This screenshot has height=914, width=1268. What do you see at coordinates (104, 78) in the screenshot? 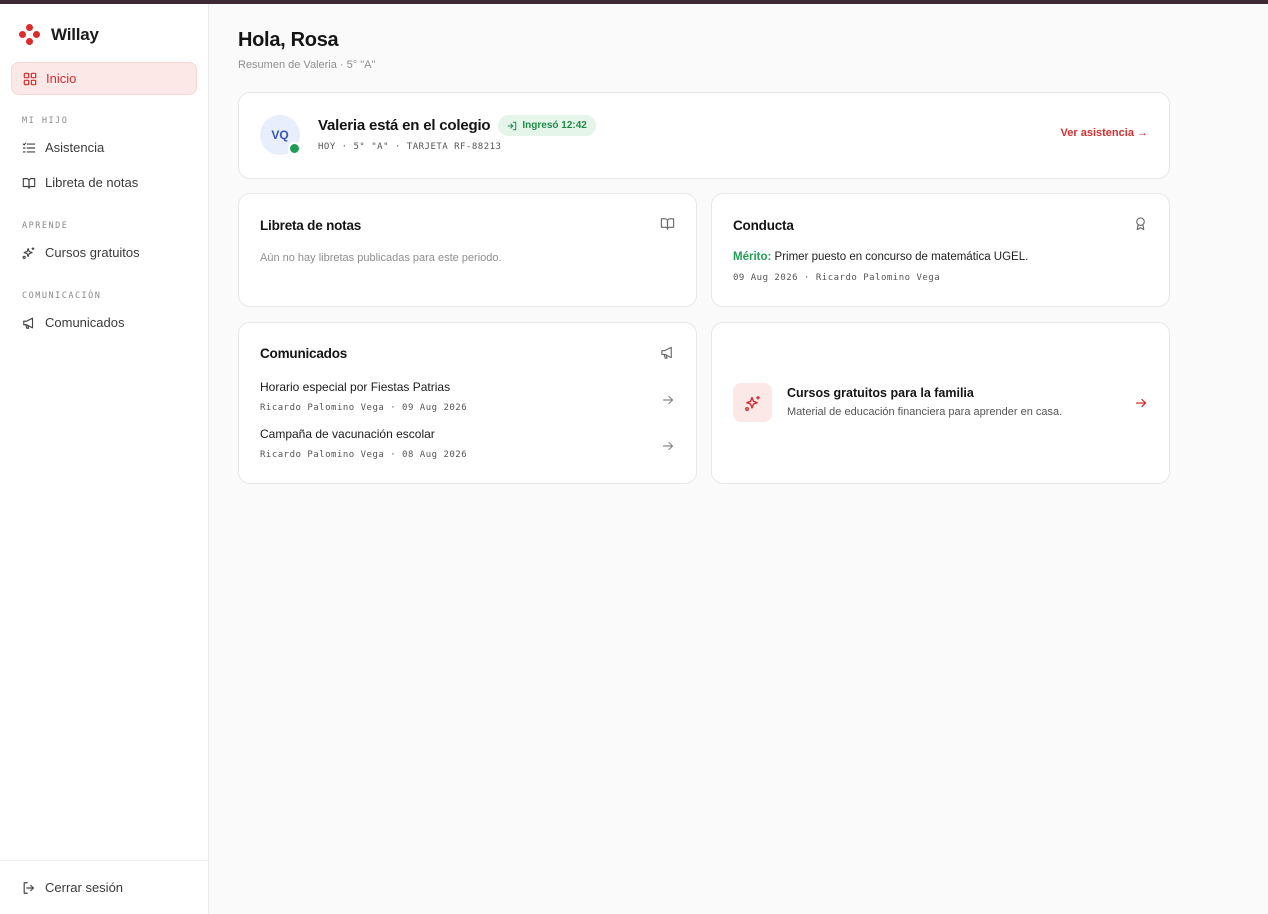
I see `sidebar-item-inicio: Inicio` at bounding box center [104, 78].